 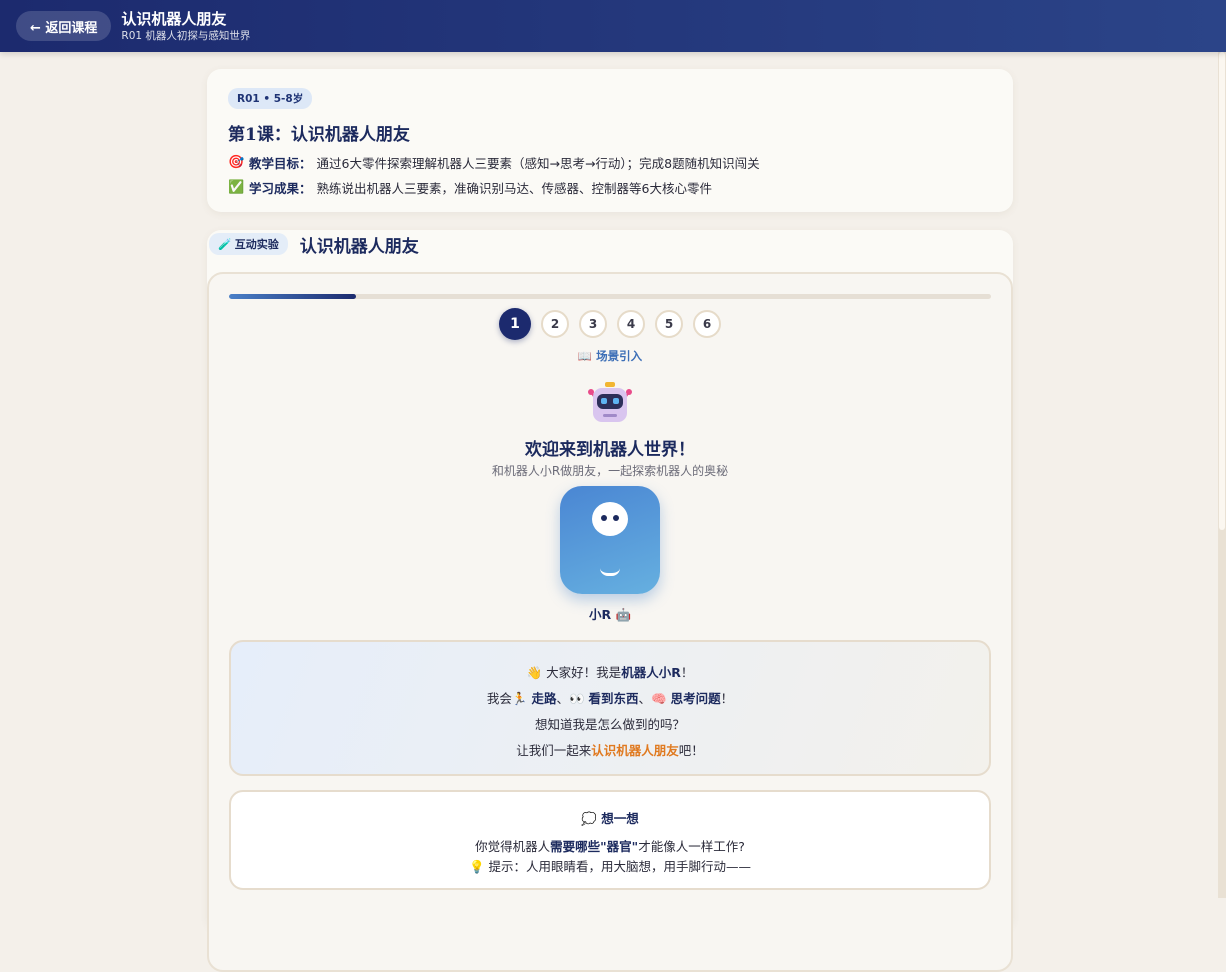 What do you see at coordinates (594, 846) in the screenshot?
I see `think-highlight: 需要哪些"器官"` at bounding box center [594, 846].